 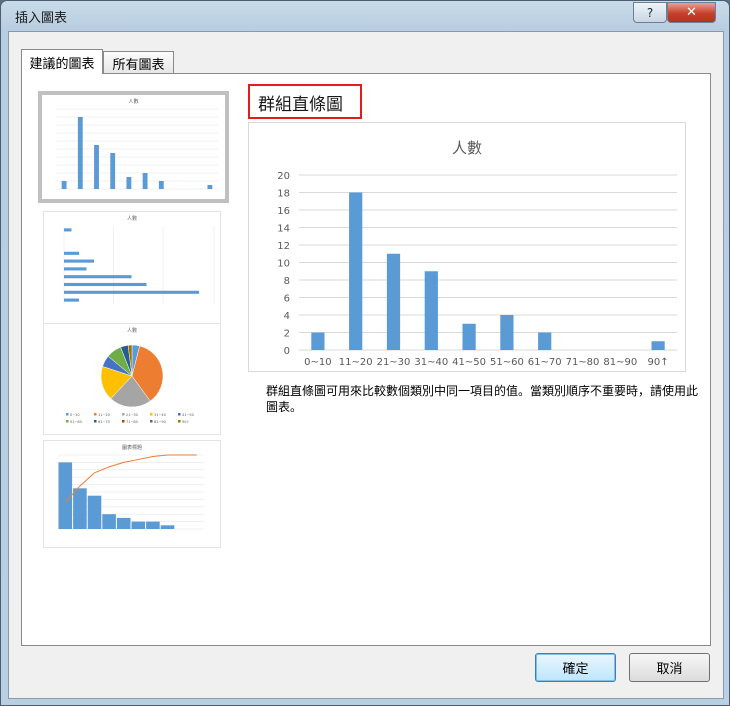 What do you see at coordinates (160, 422) in the screenshot?
I see `legend-label: 81~90` at bounding box center [160, 422].